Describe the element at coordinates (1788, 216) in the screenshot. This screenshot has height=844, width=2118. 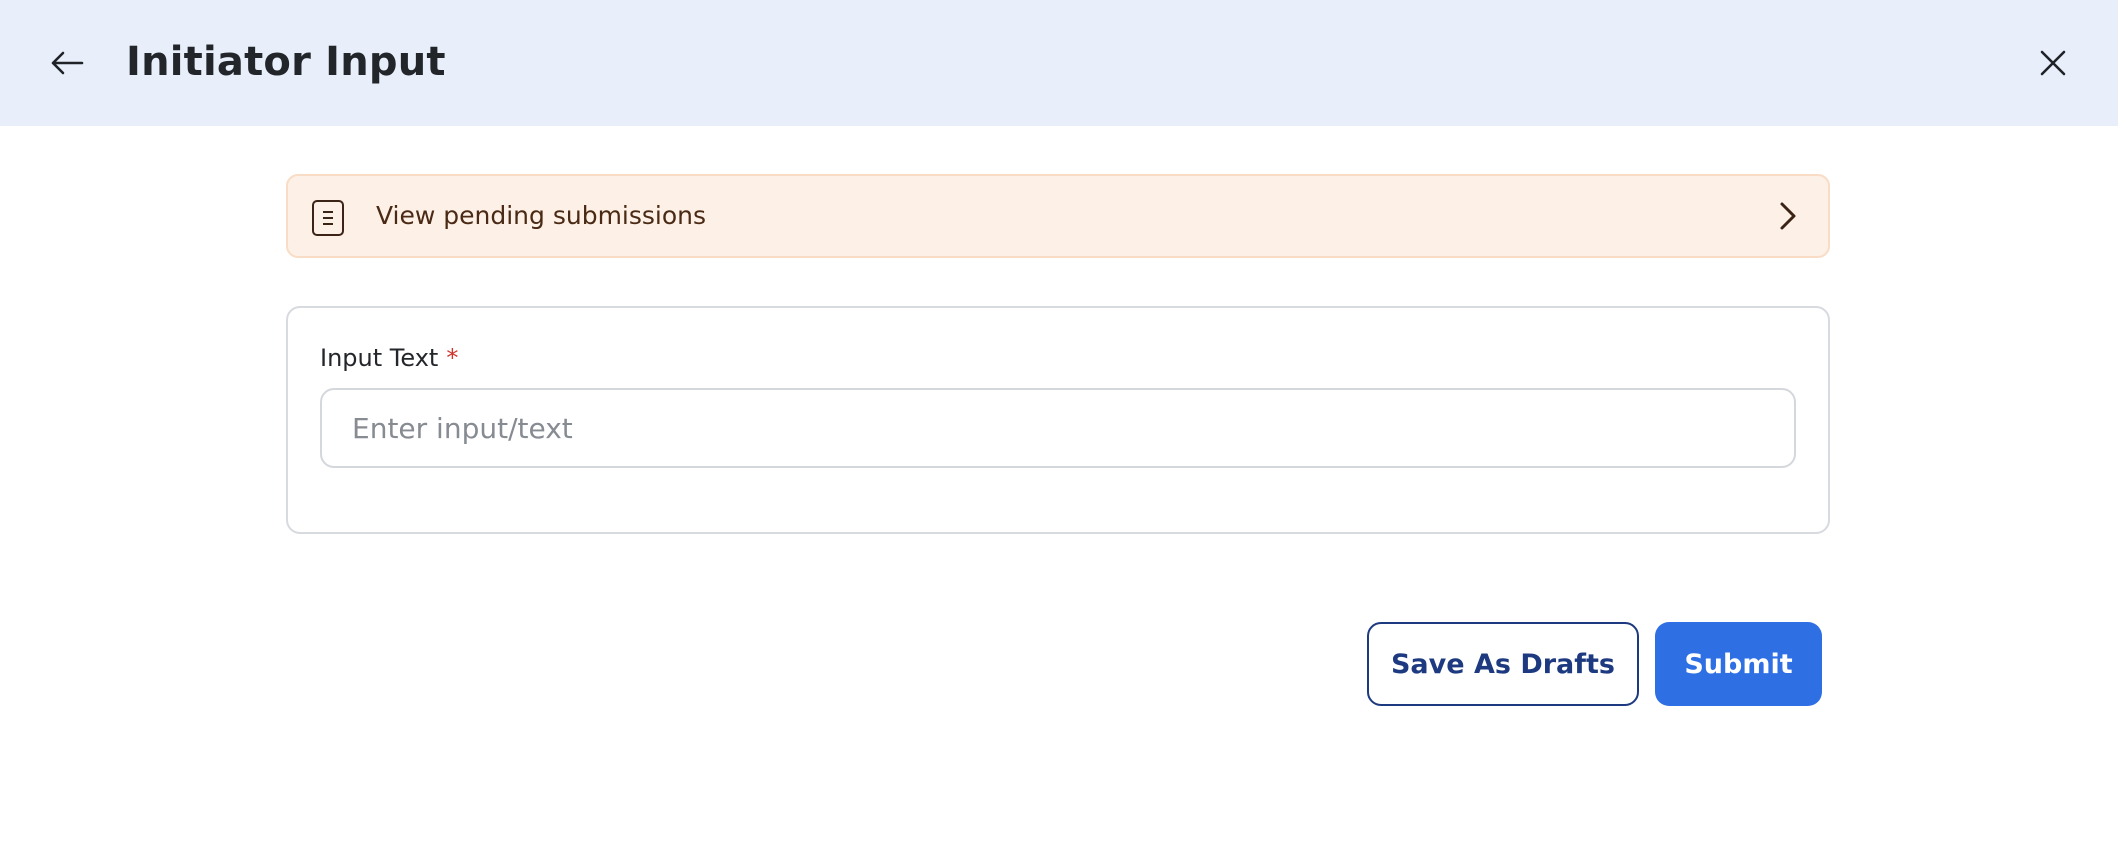
I see `chevron-right-icon` at that location.